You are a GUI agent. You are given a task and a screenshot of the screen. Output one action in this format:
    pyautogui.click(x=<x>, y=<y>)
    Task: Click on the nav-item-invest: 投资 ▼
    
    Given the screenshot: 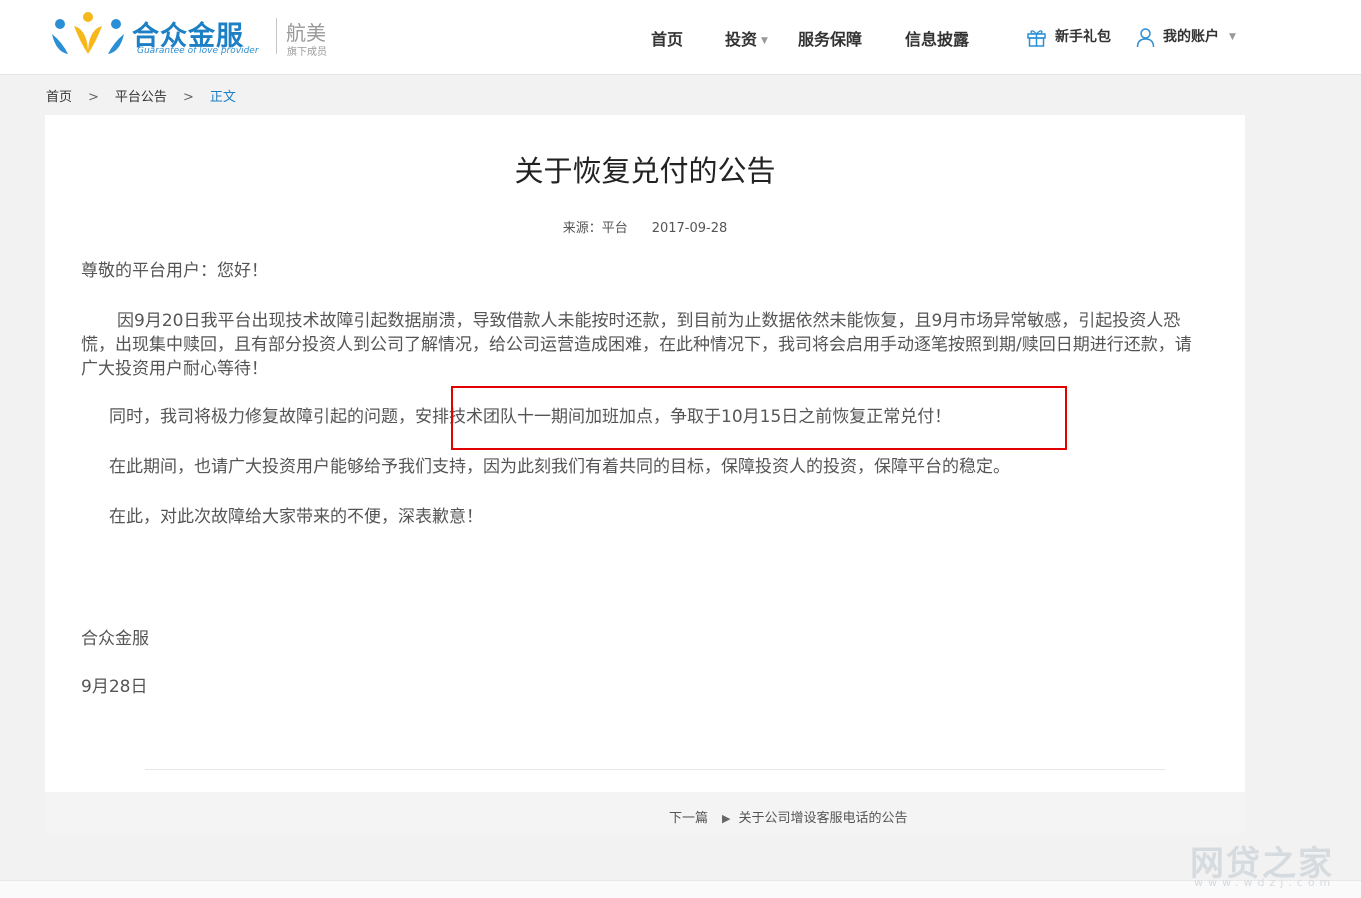 What is the action you would take?
    pyautogui.click(x=746, y=38)
    